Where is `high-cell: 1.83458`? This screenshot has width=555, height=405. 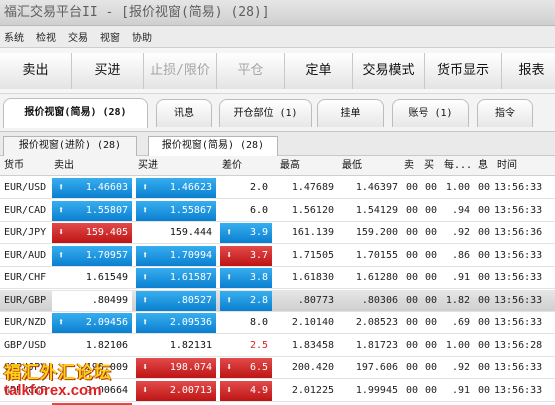 high-cell: 1.83458 is located at coordinates (312, 345).